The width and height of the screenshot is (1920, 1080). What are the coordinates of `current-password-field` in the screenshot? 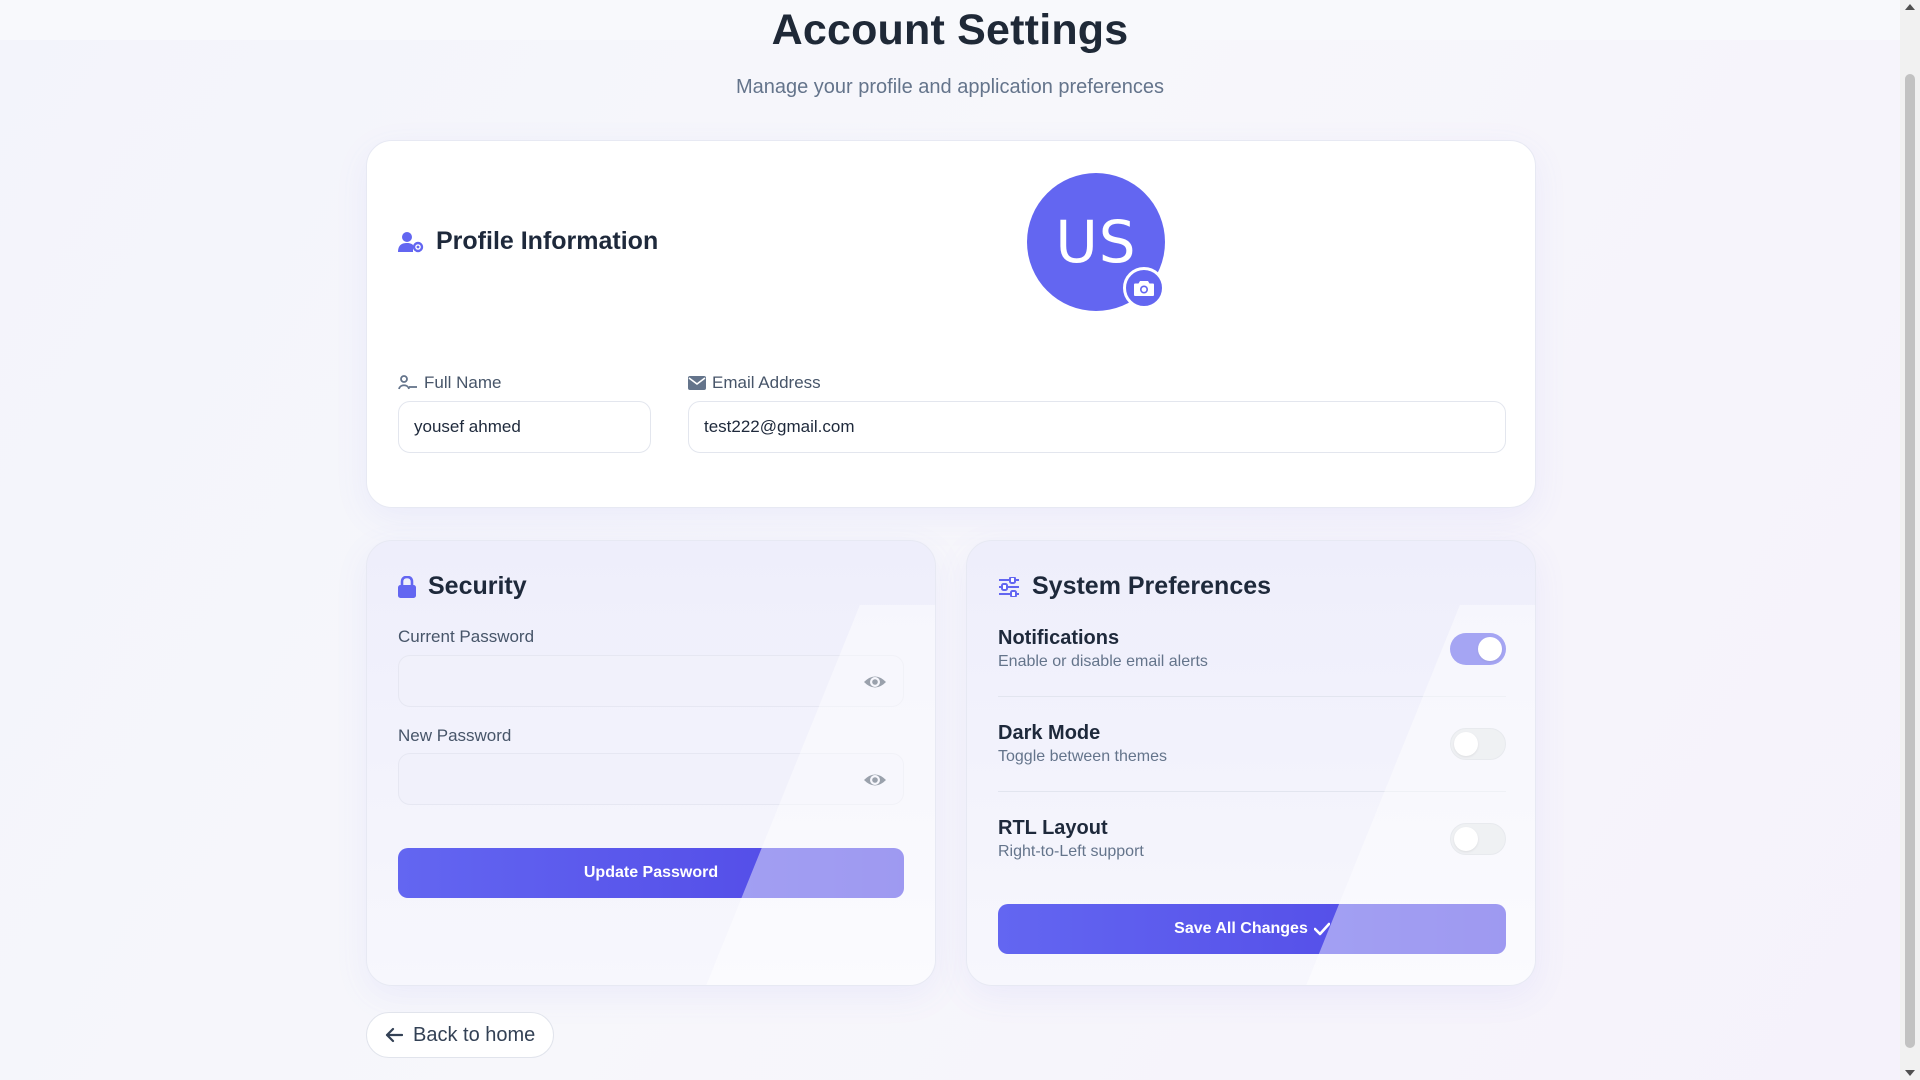 It's located at (651, 681).